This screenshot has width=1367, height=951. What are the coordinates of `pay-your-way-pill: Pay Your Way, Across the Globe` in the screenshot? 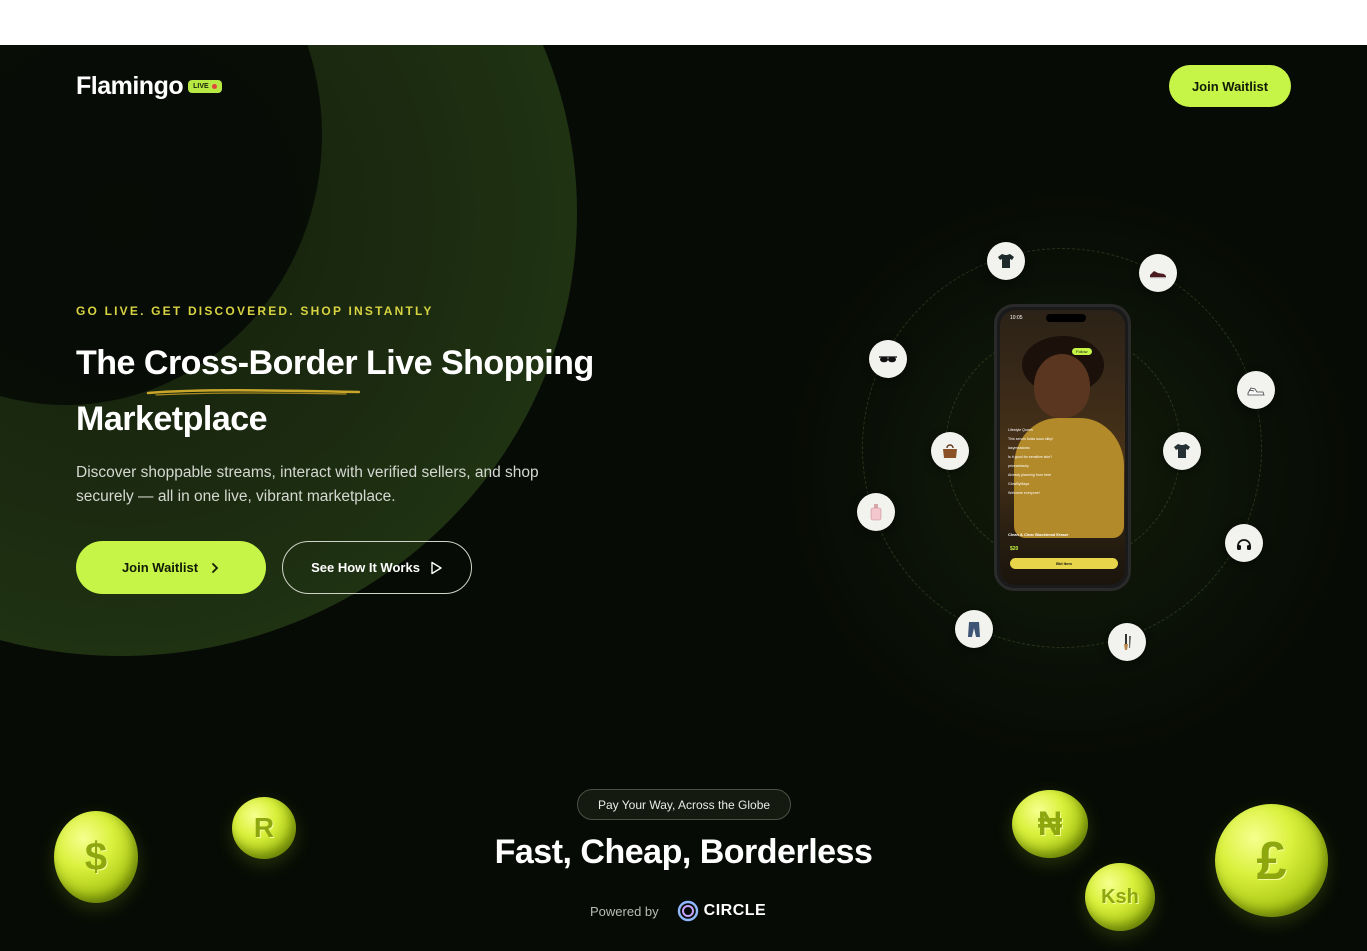 It's located at (684, 804).